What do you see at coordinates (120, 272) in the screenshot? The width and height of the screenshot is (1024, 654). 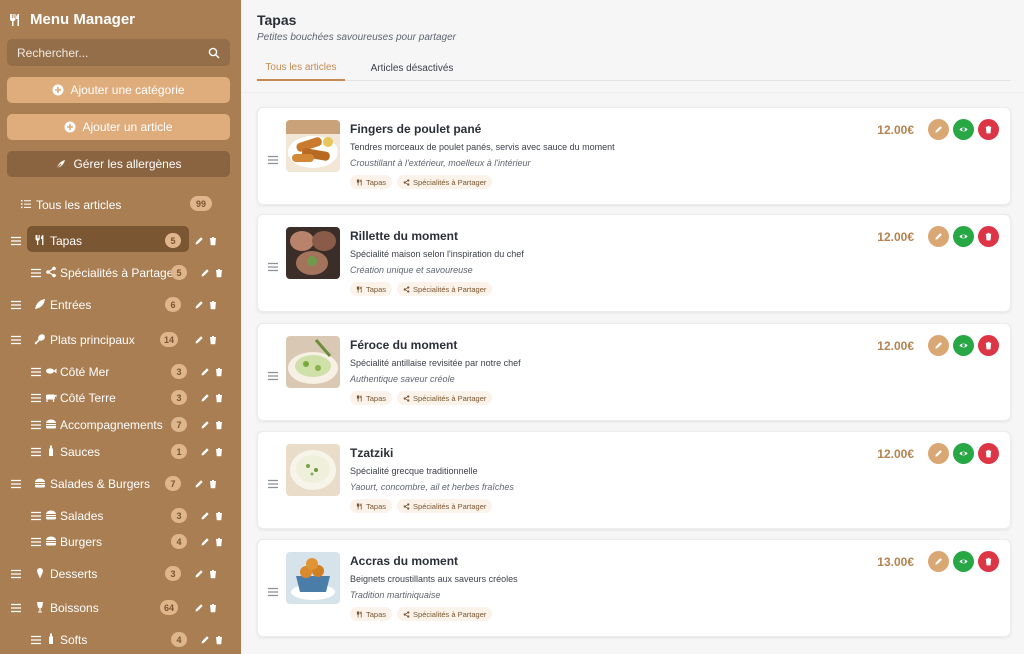 I see `sidebar-category-item: Spécialités à Partager 5` at bounding box center [120, 272].